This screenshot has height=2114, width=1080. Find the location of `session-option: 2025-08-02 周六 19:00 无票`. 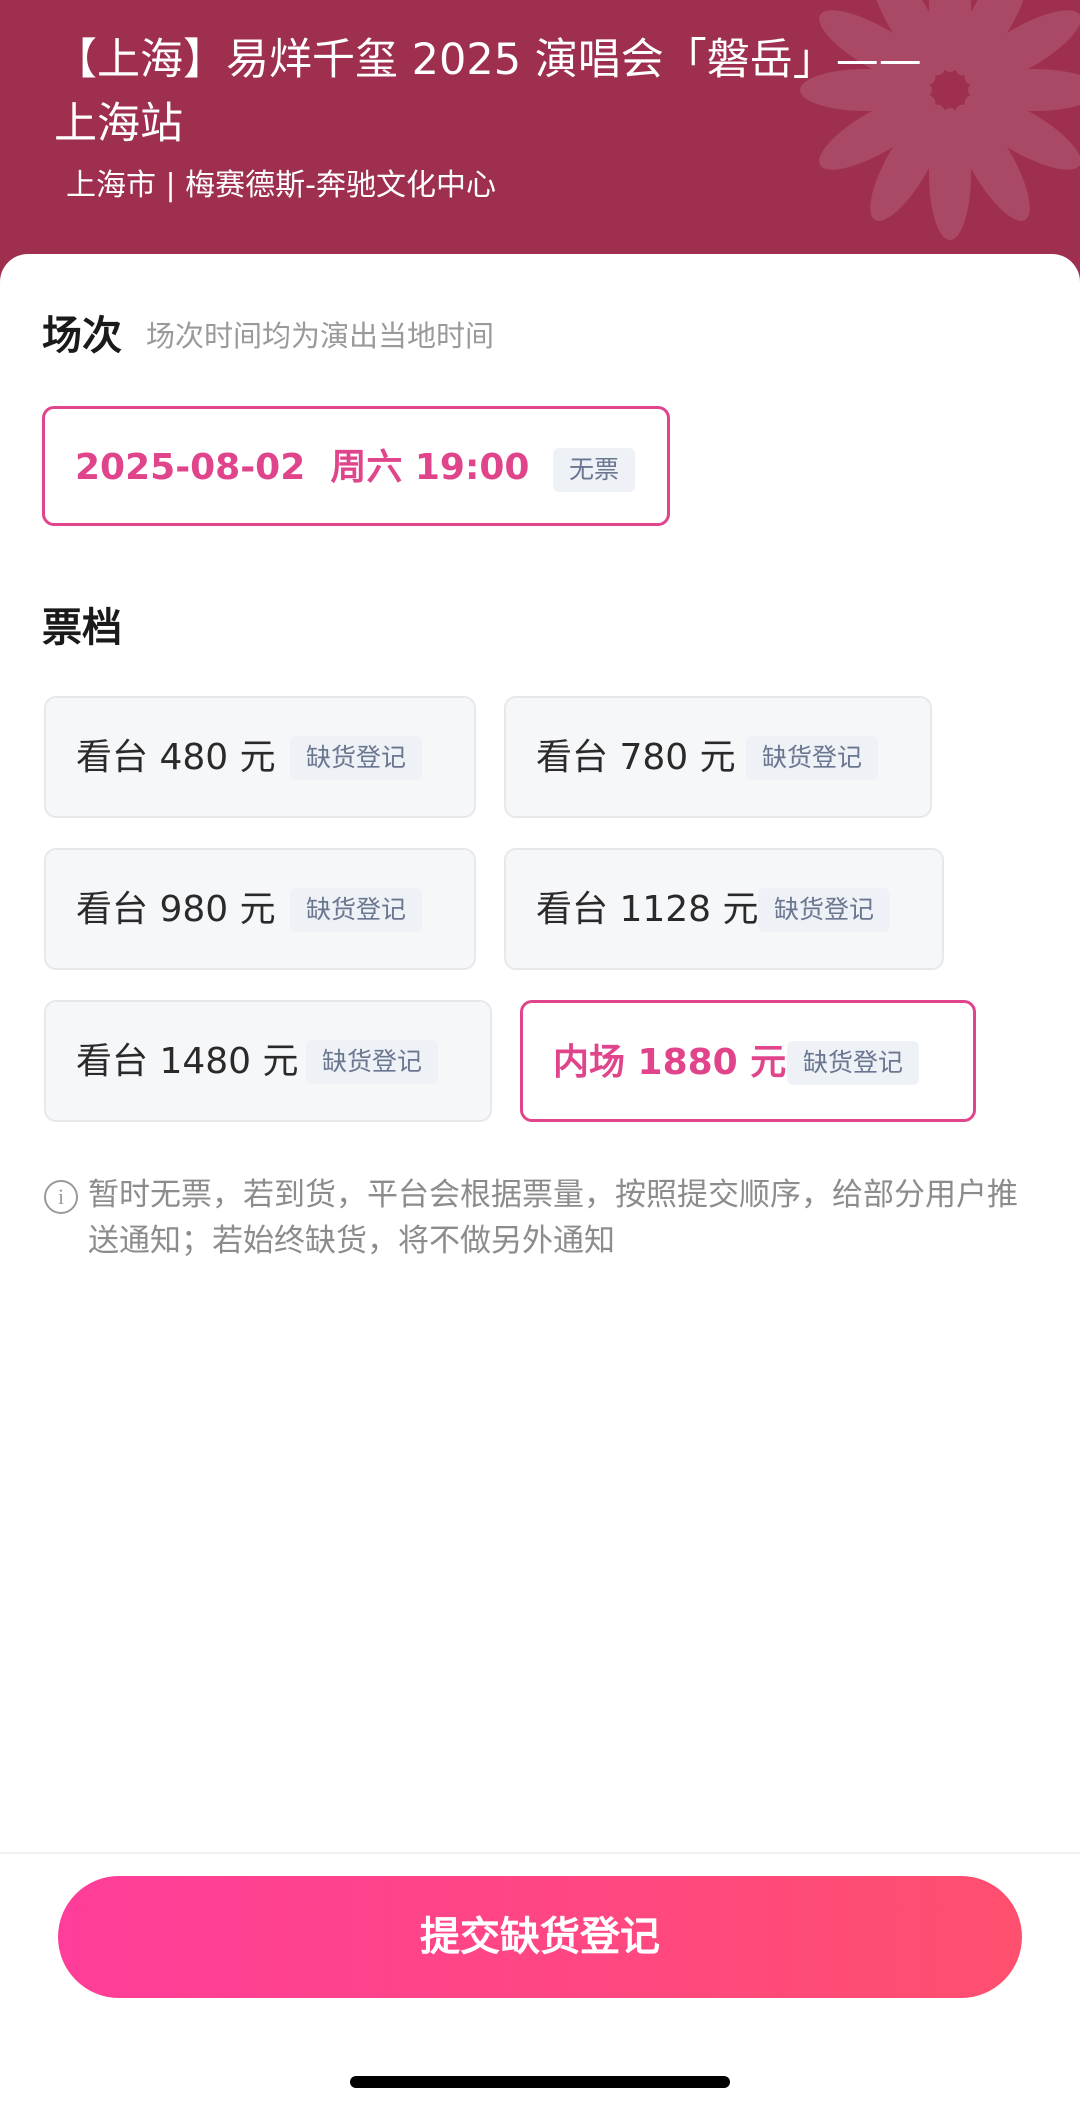

session-option: 2025-08-02 周六 19:00 无票 is located at coordinates (356, 466).